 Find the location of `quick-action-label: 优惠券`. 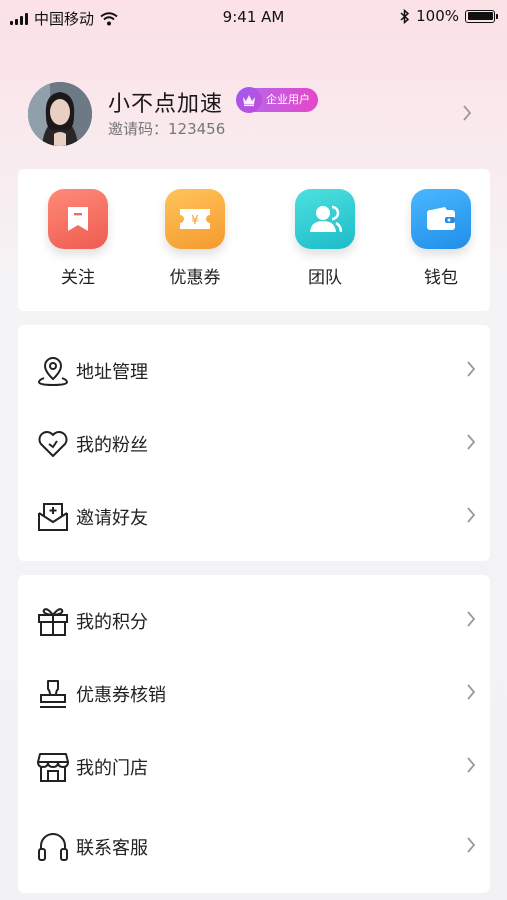

quick-action-label: 优惠券 is located at coordinates (195, 278).